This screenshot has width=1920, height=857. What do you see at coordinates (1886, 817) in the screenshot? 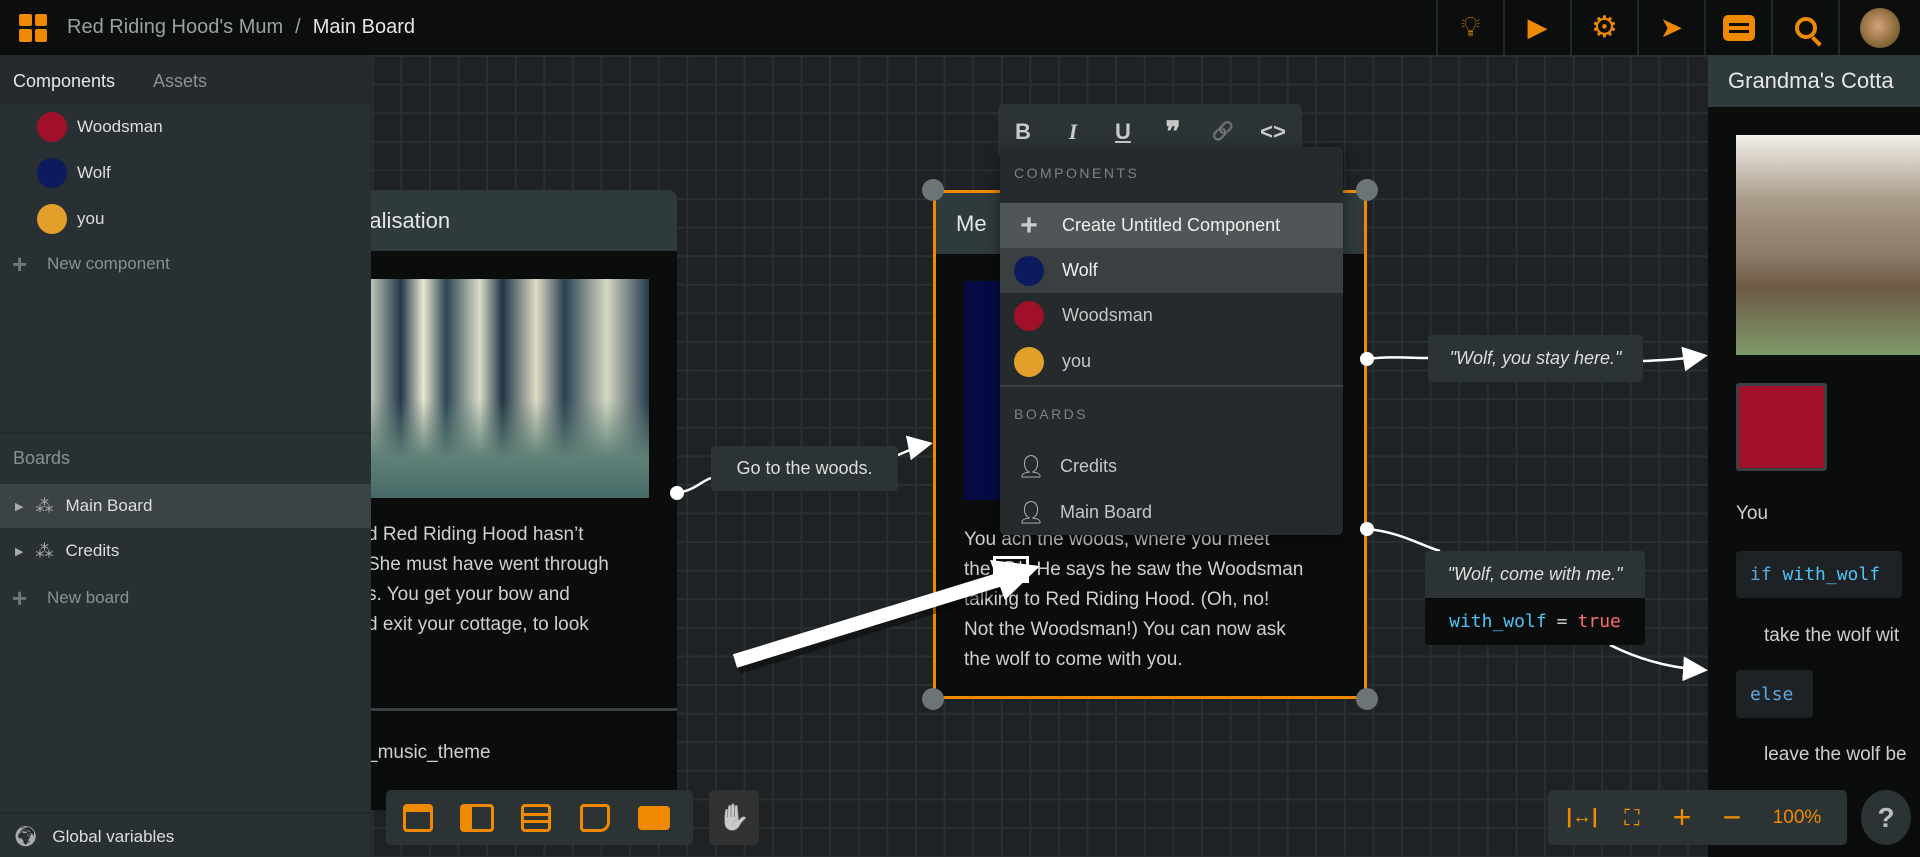
I see `help-button: ?` at bounding box center [1886, 817].